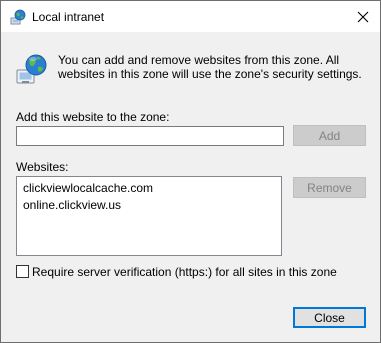  What do you see at coordinates (88, 188) in the screenshot?
I see `list-item: clickviewlocalcache.com` at bounding box center [88, 188].